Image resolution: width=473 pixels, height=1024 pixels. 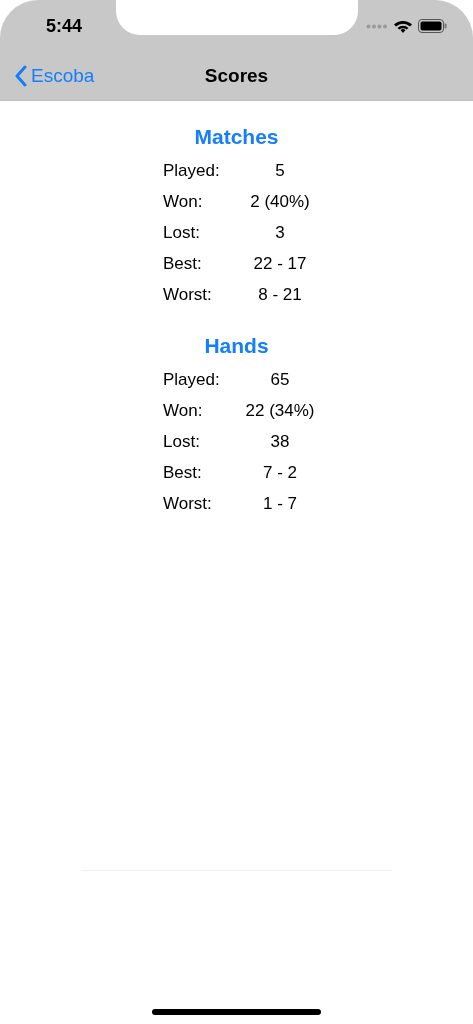 What do you see at coordinates (403, 26) in the screenshot?
I see `wifi-icon` at bounding box center [403, 26].